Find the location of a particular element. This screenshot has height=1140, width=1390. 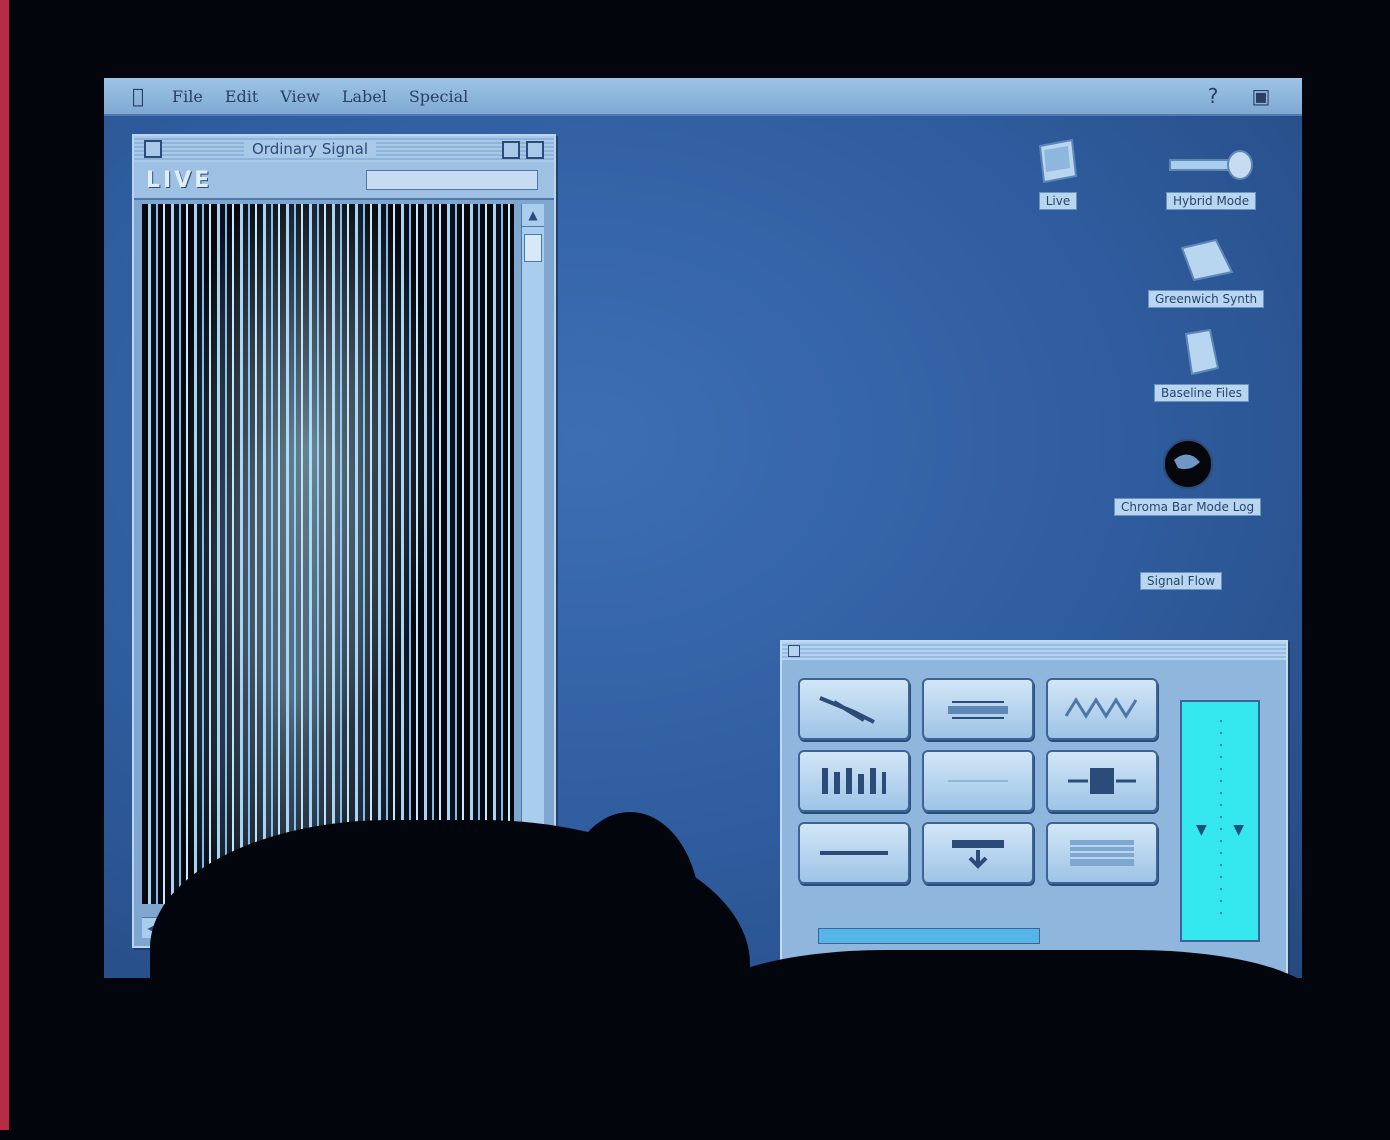

stereo-split-icon is located at coordinates (1102, 781).